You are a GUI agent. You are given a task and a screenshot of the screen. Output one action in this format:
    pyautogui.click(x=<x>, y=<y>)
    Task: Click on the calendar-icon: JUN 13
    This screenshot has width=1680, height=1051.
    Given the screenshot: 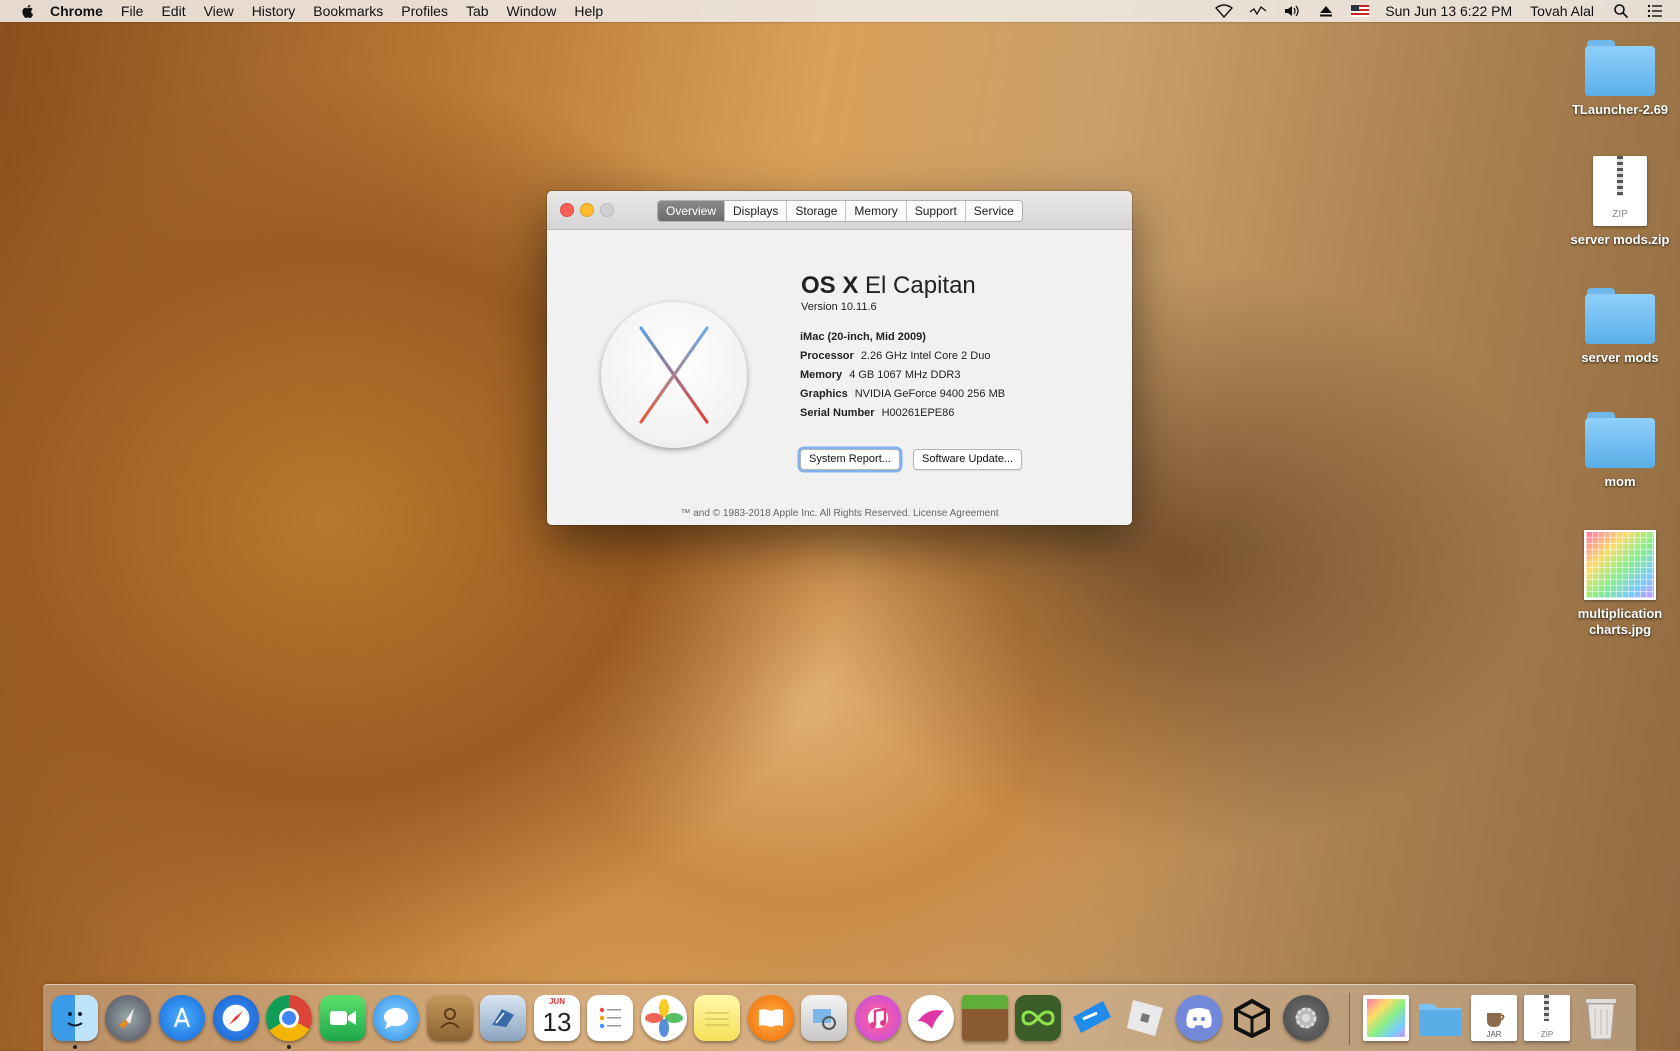 What is the action you would take?
    pyautogui.click(x=557, y=1018)
    